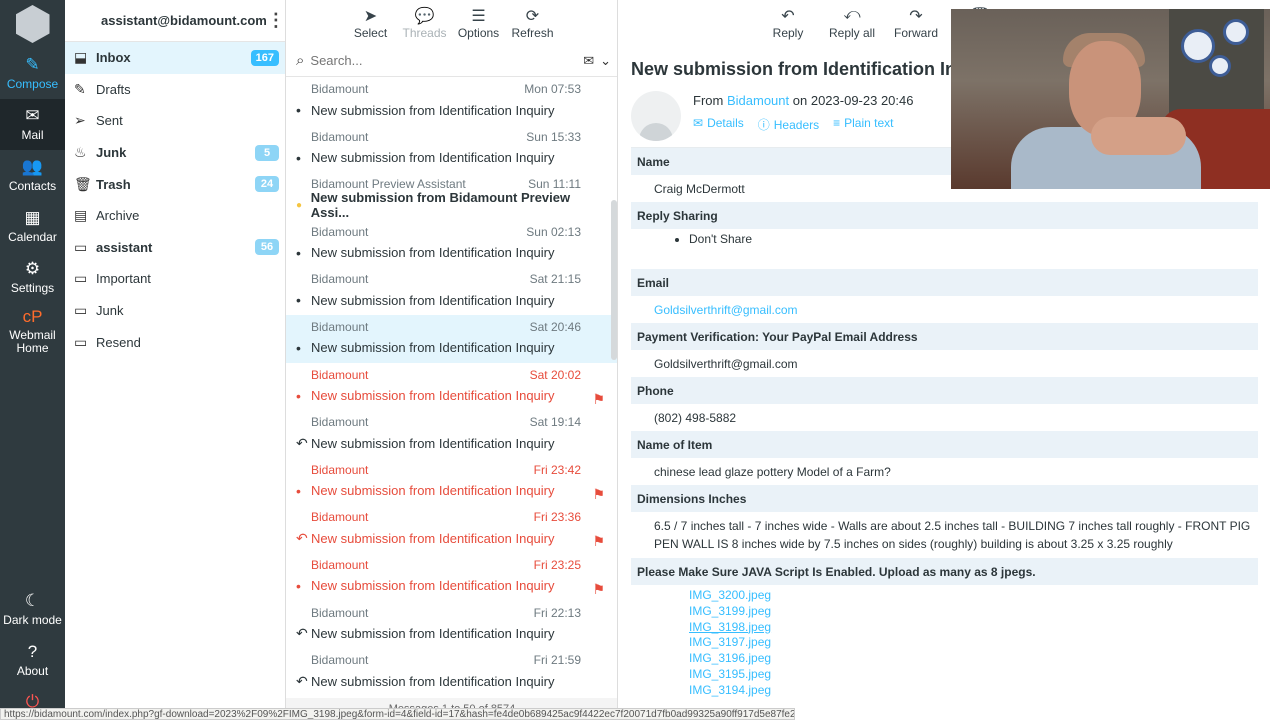 The width and height of the screenshot is (1280, 720). What do you see at coordinates (32, 115) in the screenshot?
I see `envelope-icon: ✉` at bounding box center [32, 115].